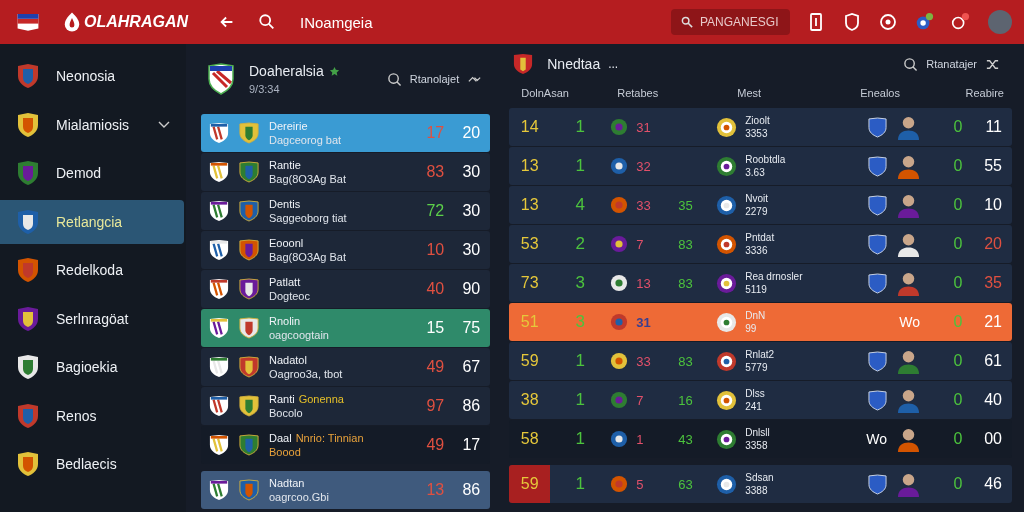  What do you see at coordinates (288, 126) in the screenshot?
I see `match-title: Dereirie` at bounding box center [288, 126].